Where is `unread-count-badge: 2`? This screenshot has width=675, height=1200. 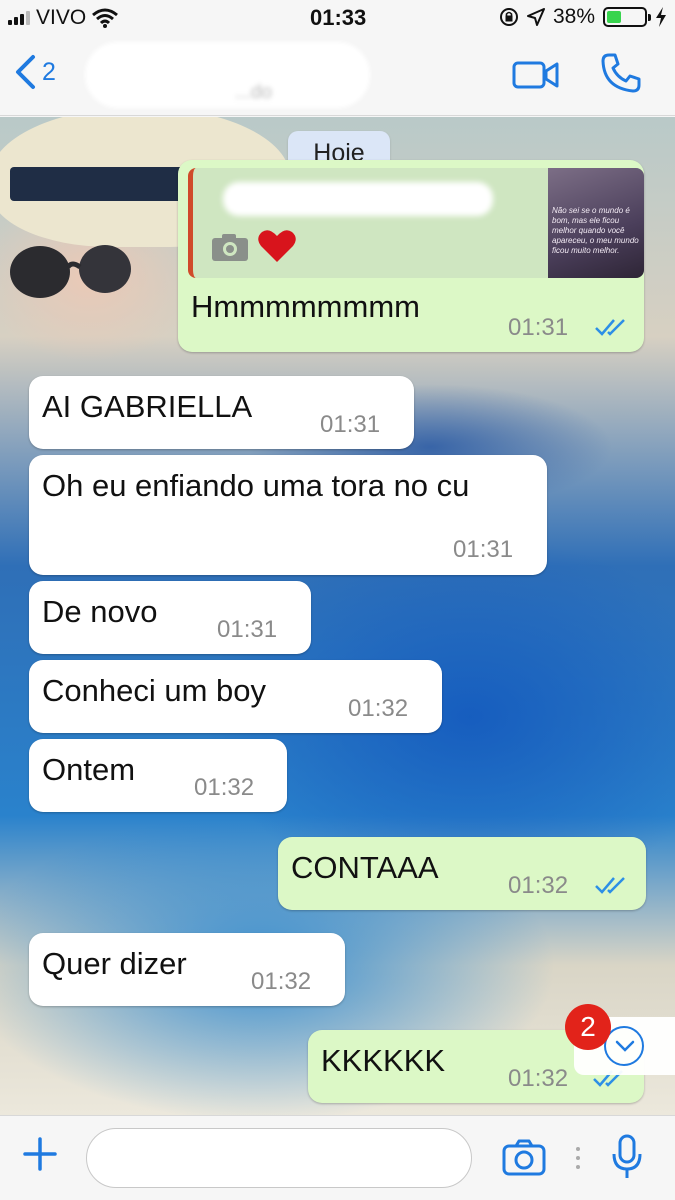 unread-count-badge: 2 is located at coordinates (588, 1027).